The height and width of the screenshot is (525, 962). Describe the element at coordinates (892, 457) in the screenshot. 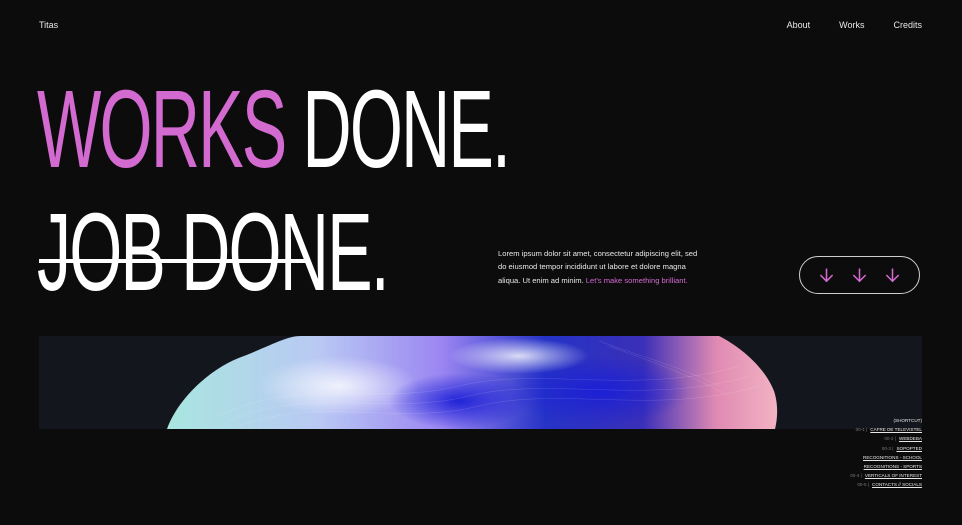

I see `shortcut-link: RECOGNITIONS - SCHOOL` at that location.